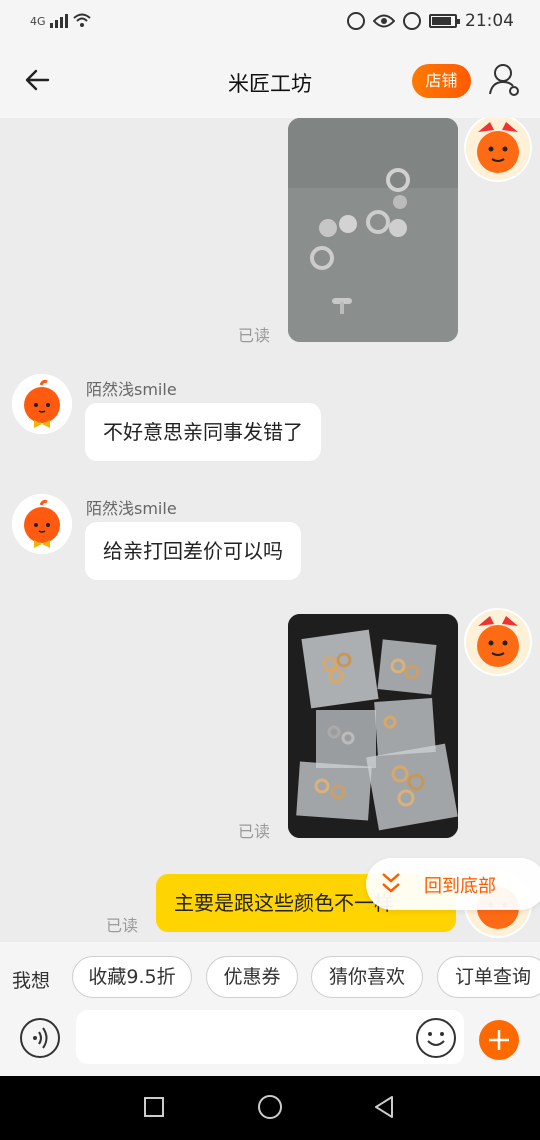  I want to click on voice-input-button, so click(40, 1038).